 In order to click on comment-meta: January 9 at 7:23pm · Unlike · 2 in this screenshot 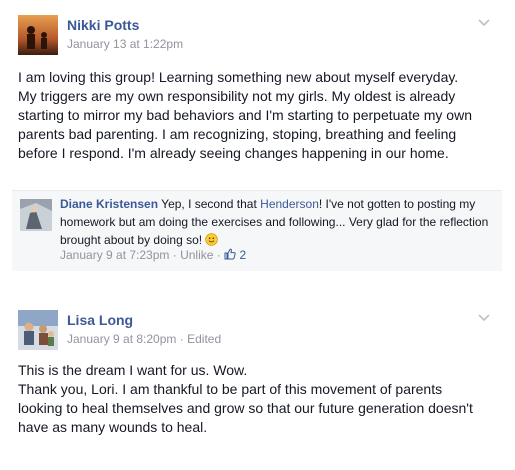, I will do `click(153, 255)`.